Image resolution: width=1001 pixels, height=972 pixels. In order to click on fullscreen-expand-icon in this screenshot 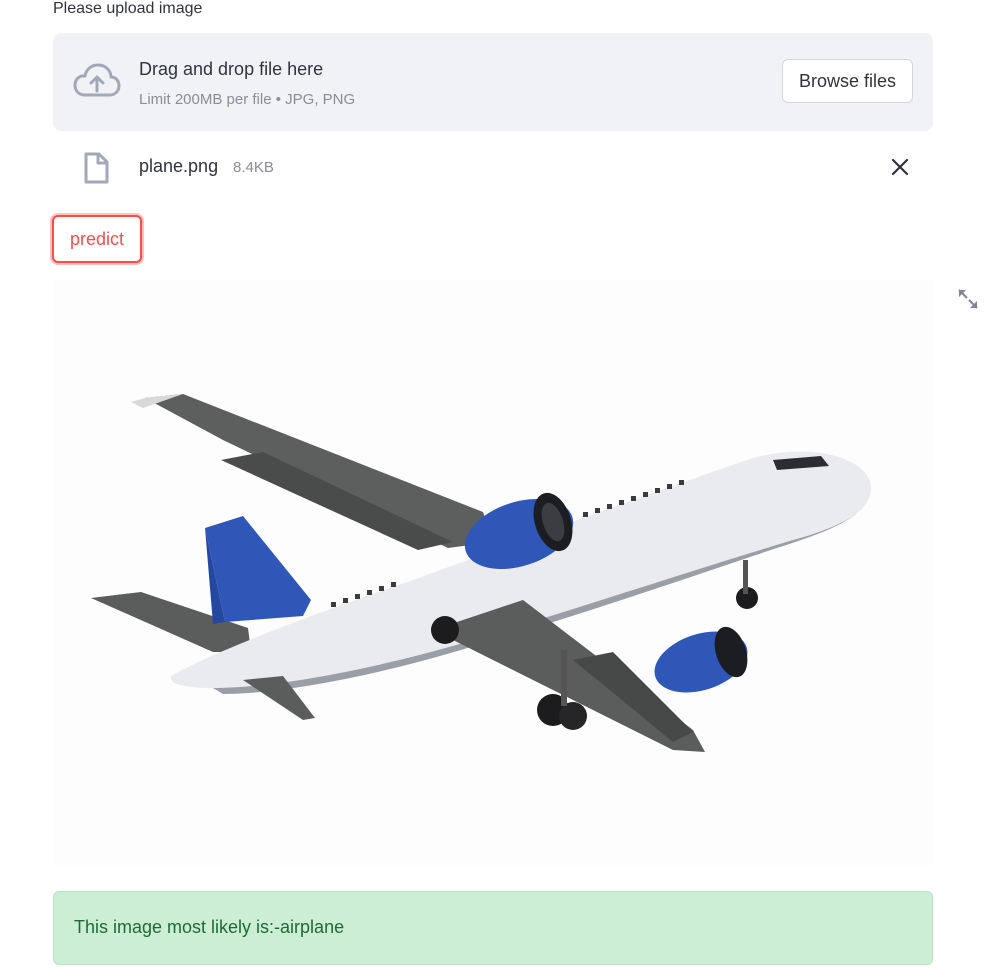, I will do `click(968, 299)`.